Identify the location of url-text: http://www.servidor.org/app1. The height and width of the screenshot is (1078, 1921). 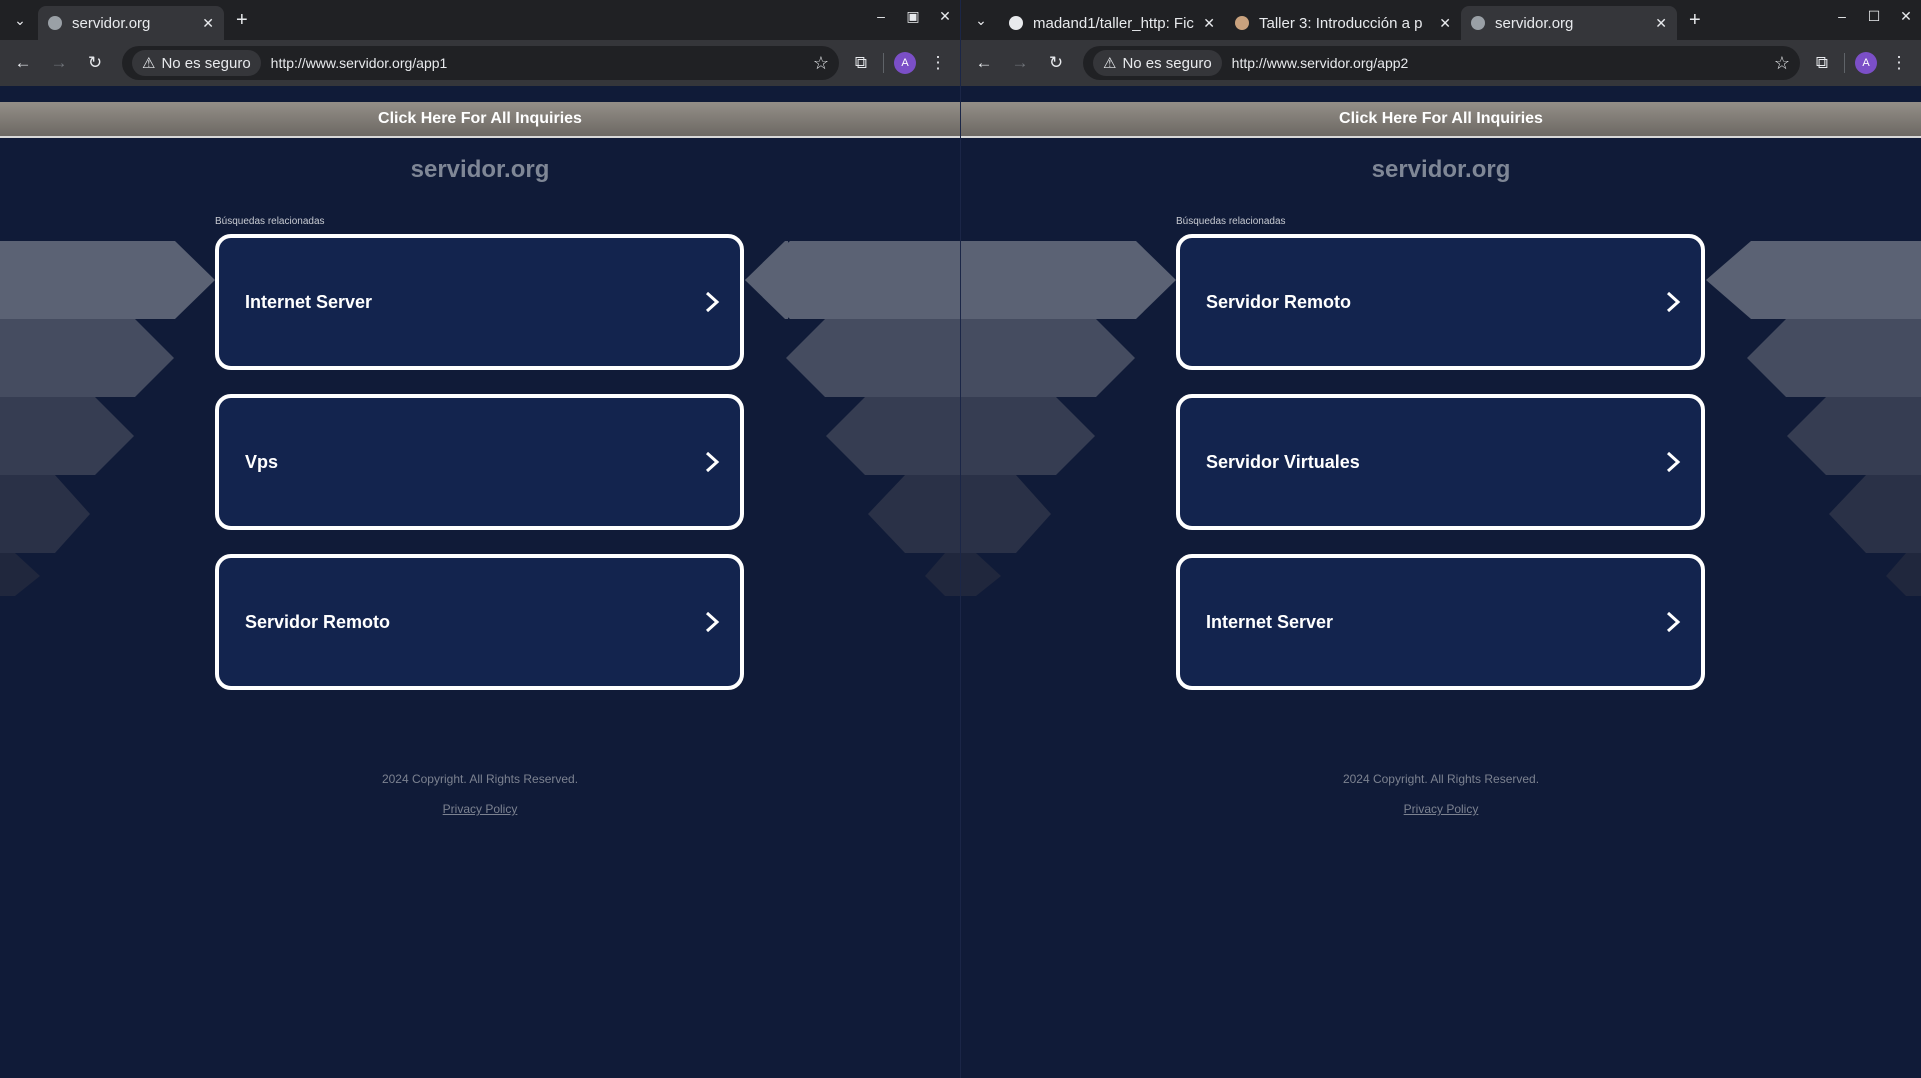
(537, 63).